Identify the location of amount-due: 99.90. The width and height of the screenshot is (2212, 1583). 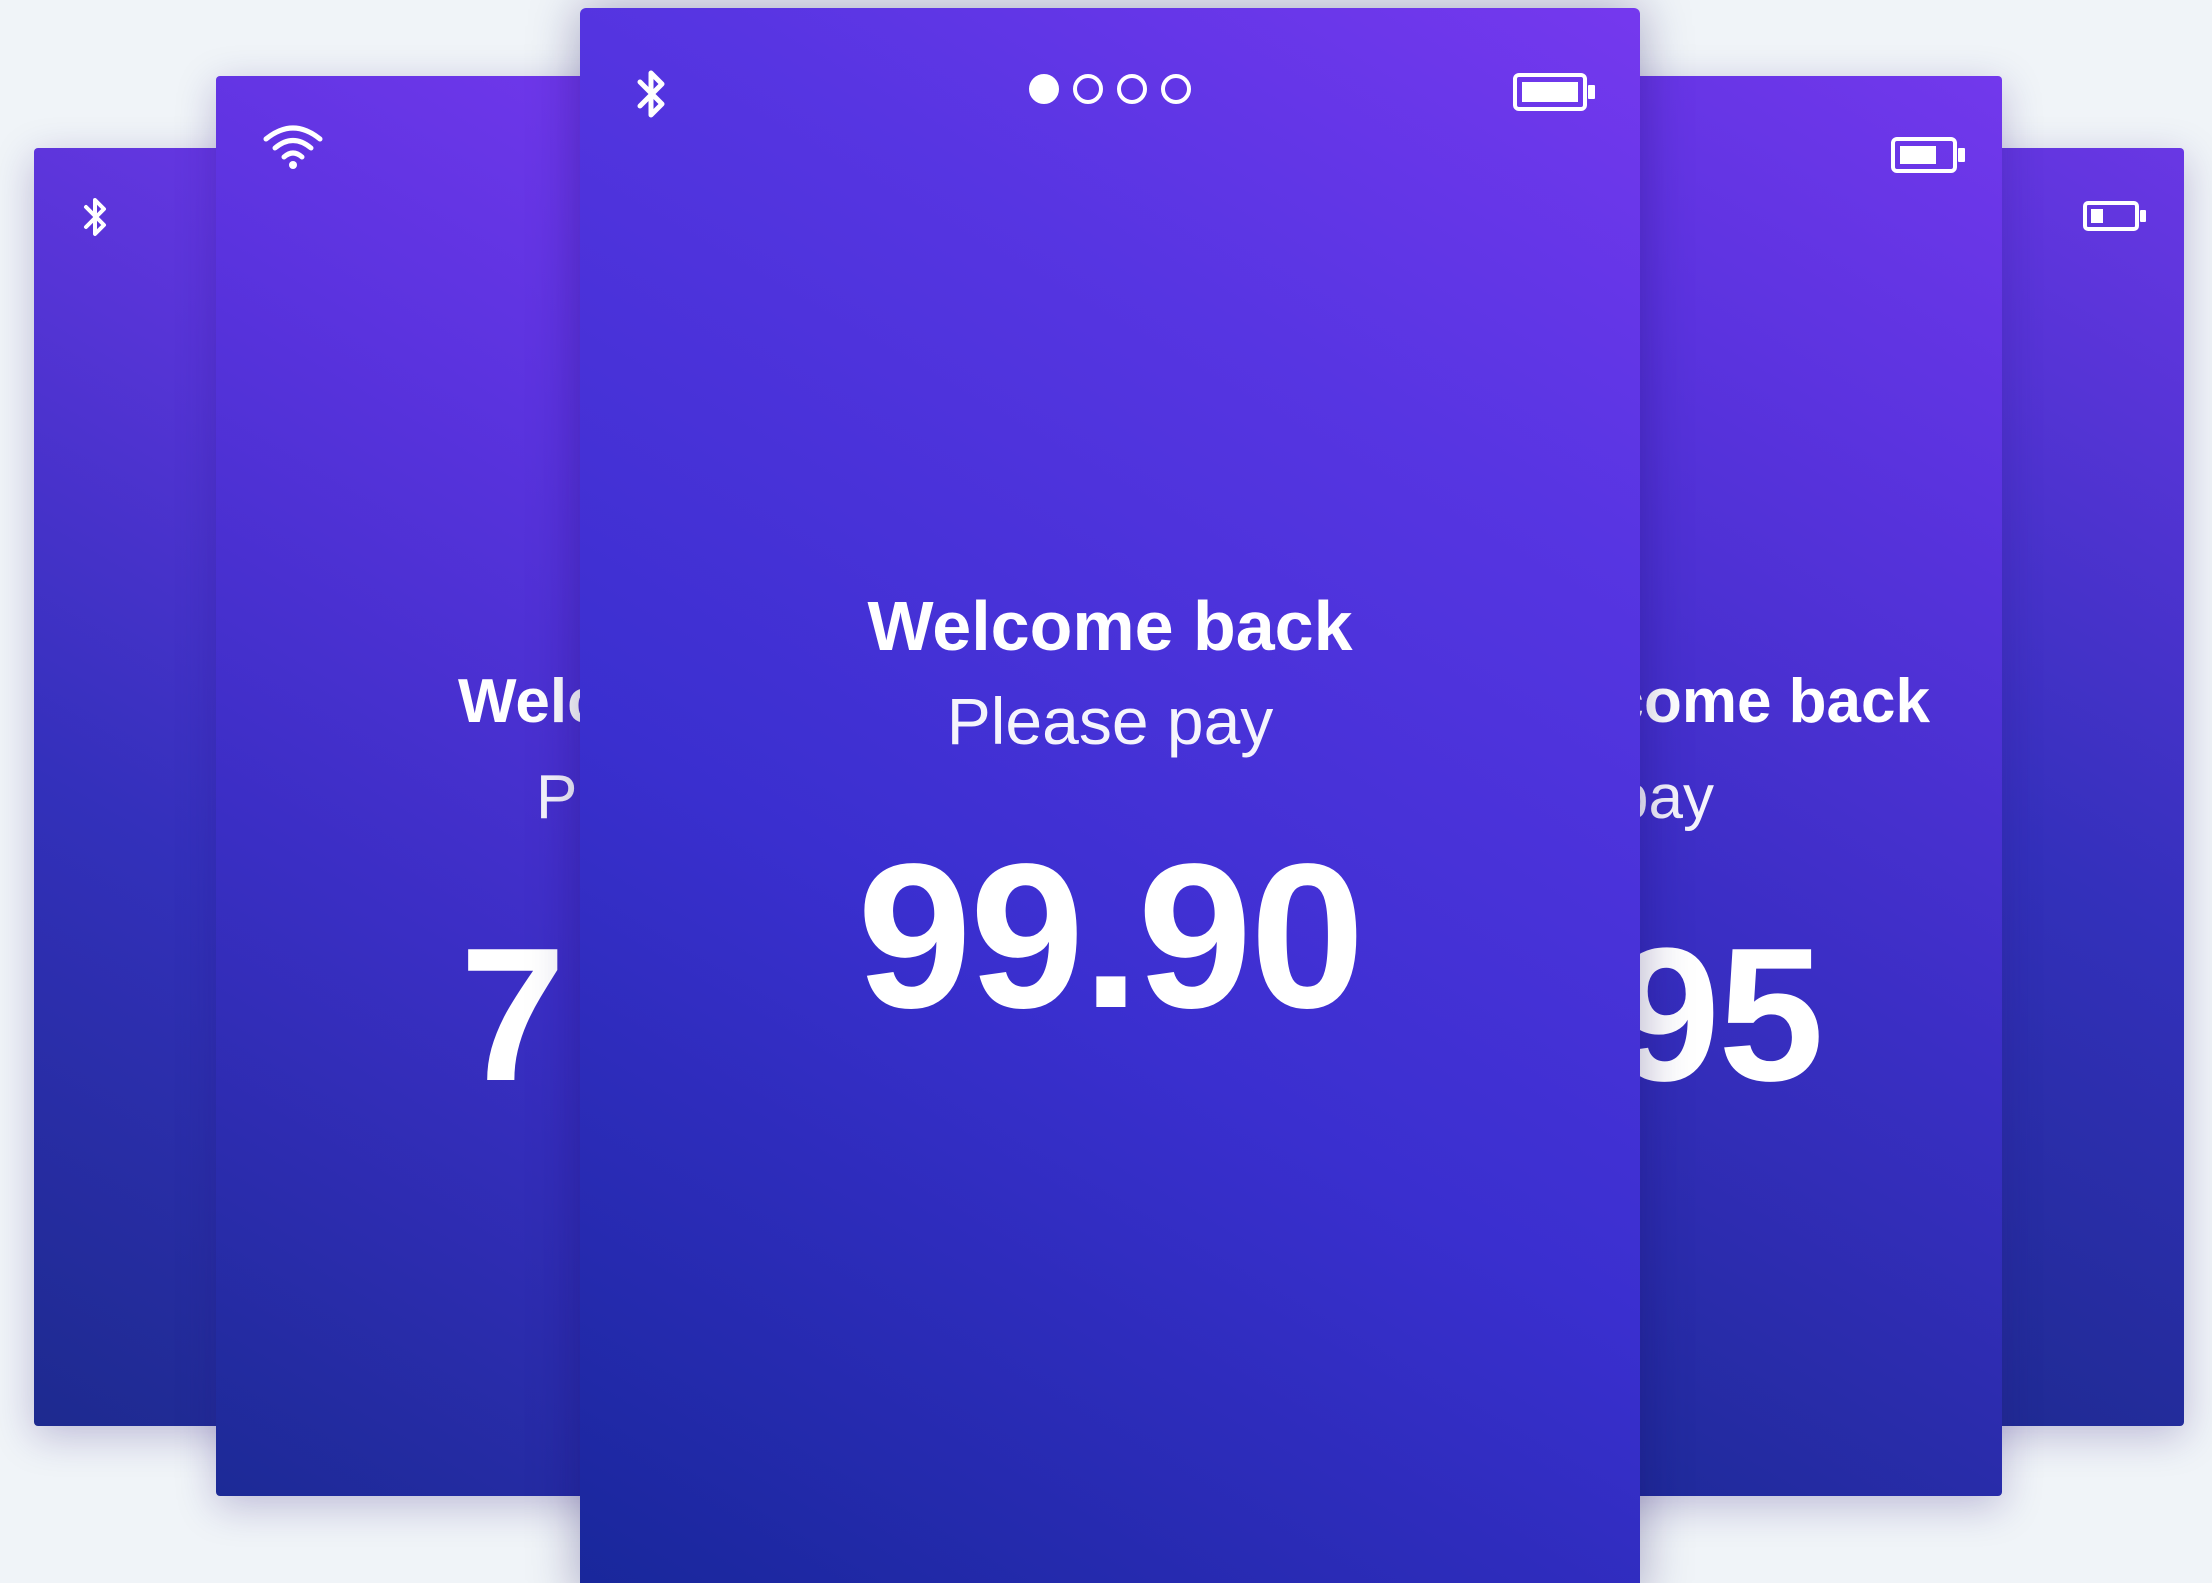
(1111, 936).